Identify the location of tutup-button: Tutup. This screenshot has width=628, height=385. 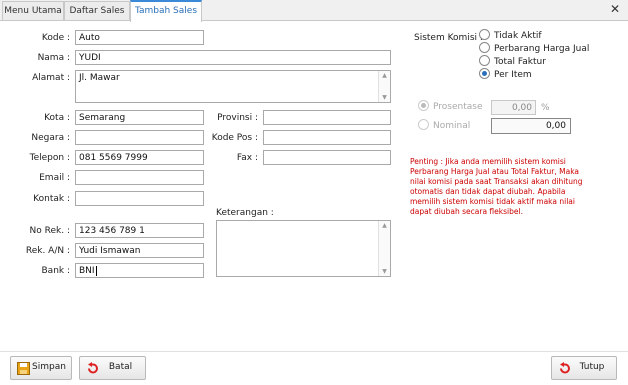
(584, 368).